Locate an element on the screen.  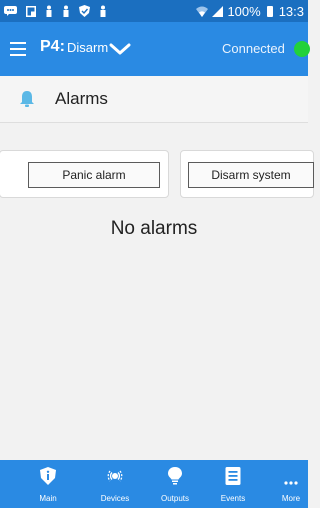
battery-icon is located at coordinates (269, 11).